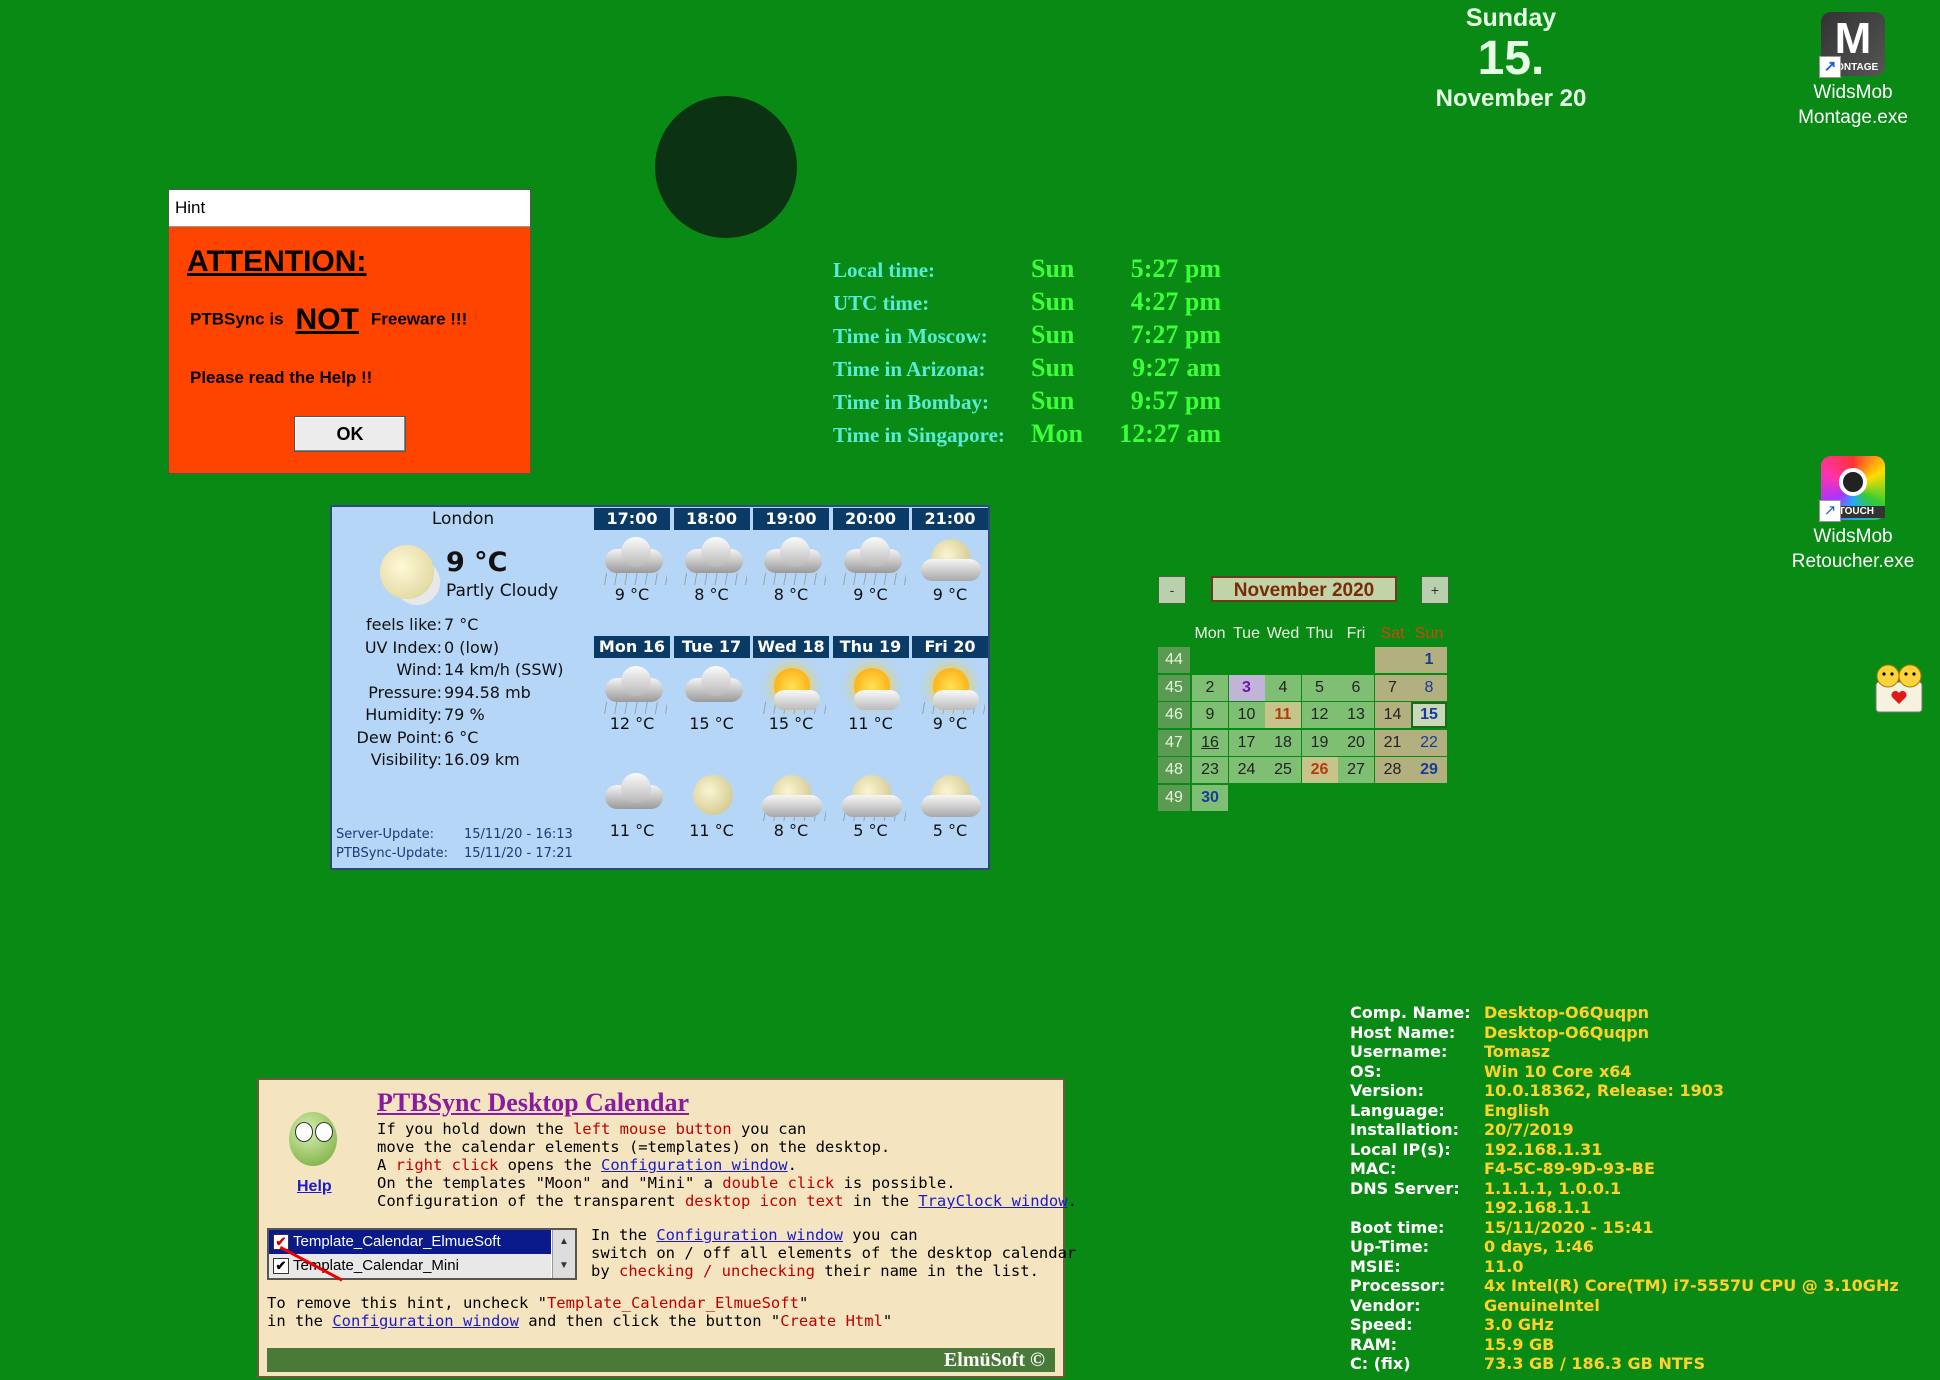  Describe the element at coordinates (712, 569) in the screenshot. I see `forecast-cell: 8 °C` at that location.